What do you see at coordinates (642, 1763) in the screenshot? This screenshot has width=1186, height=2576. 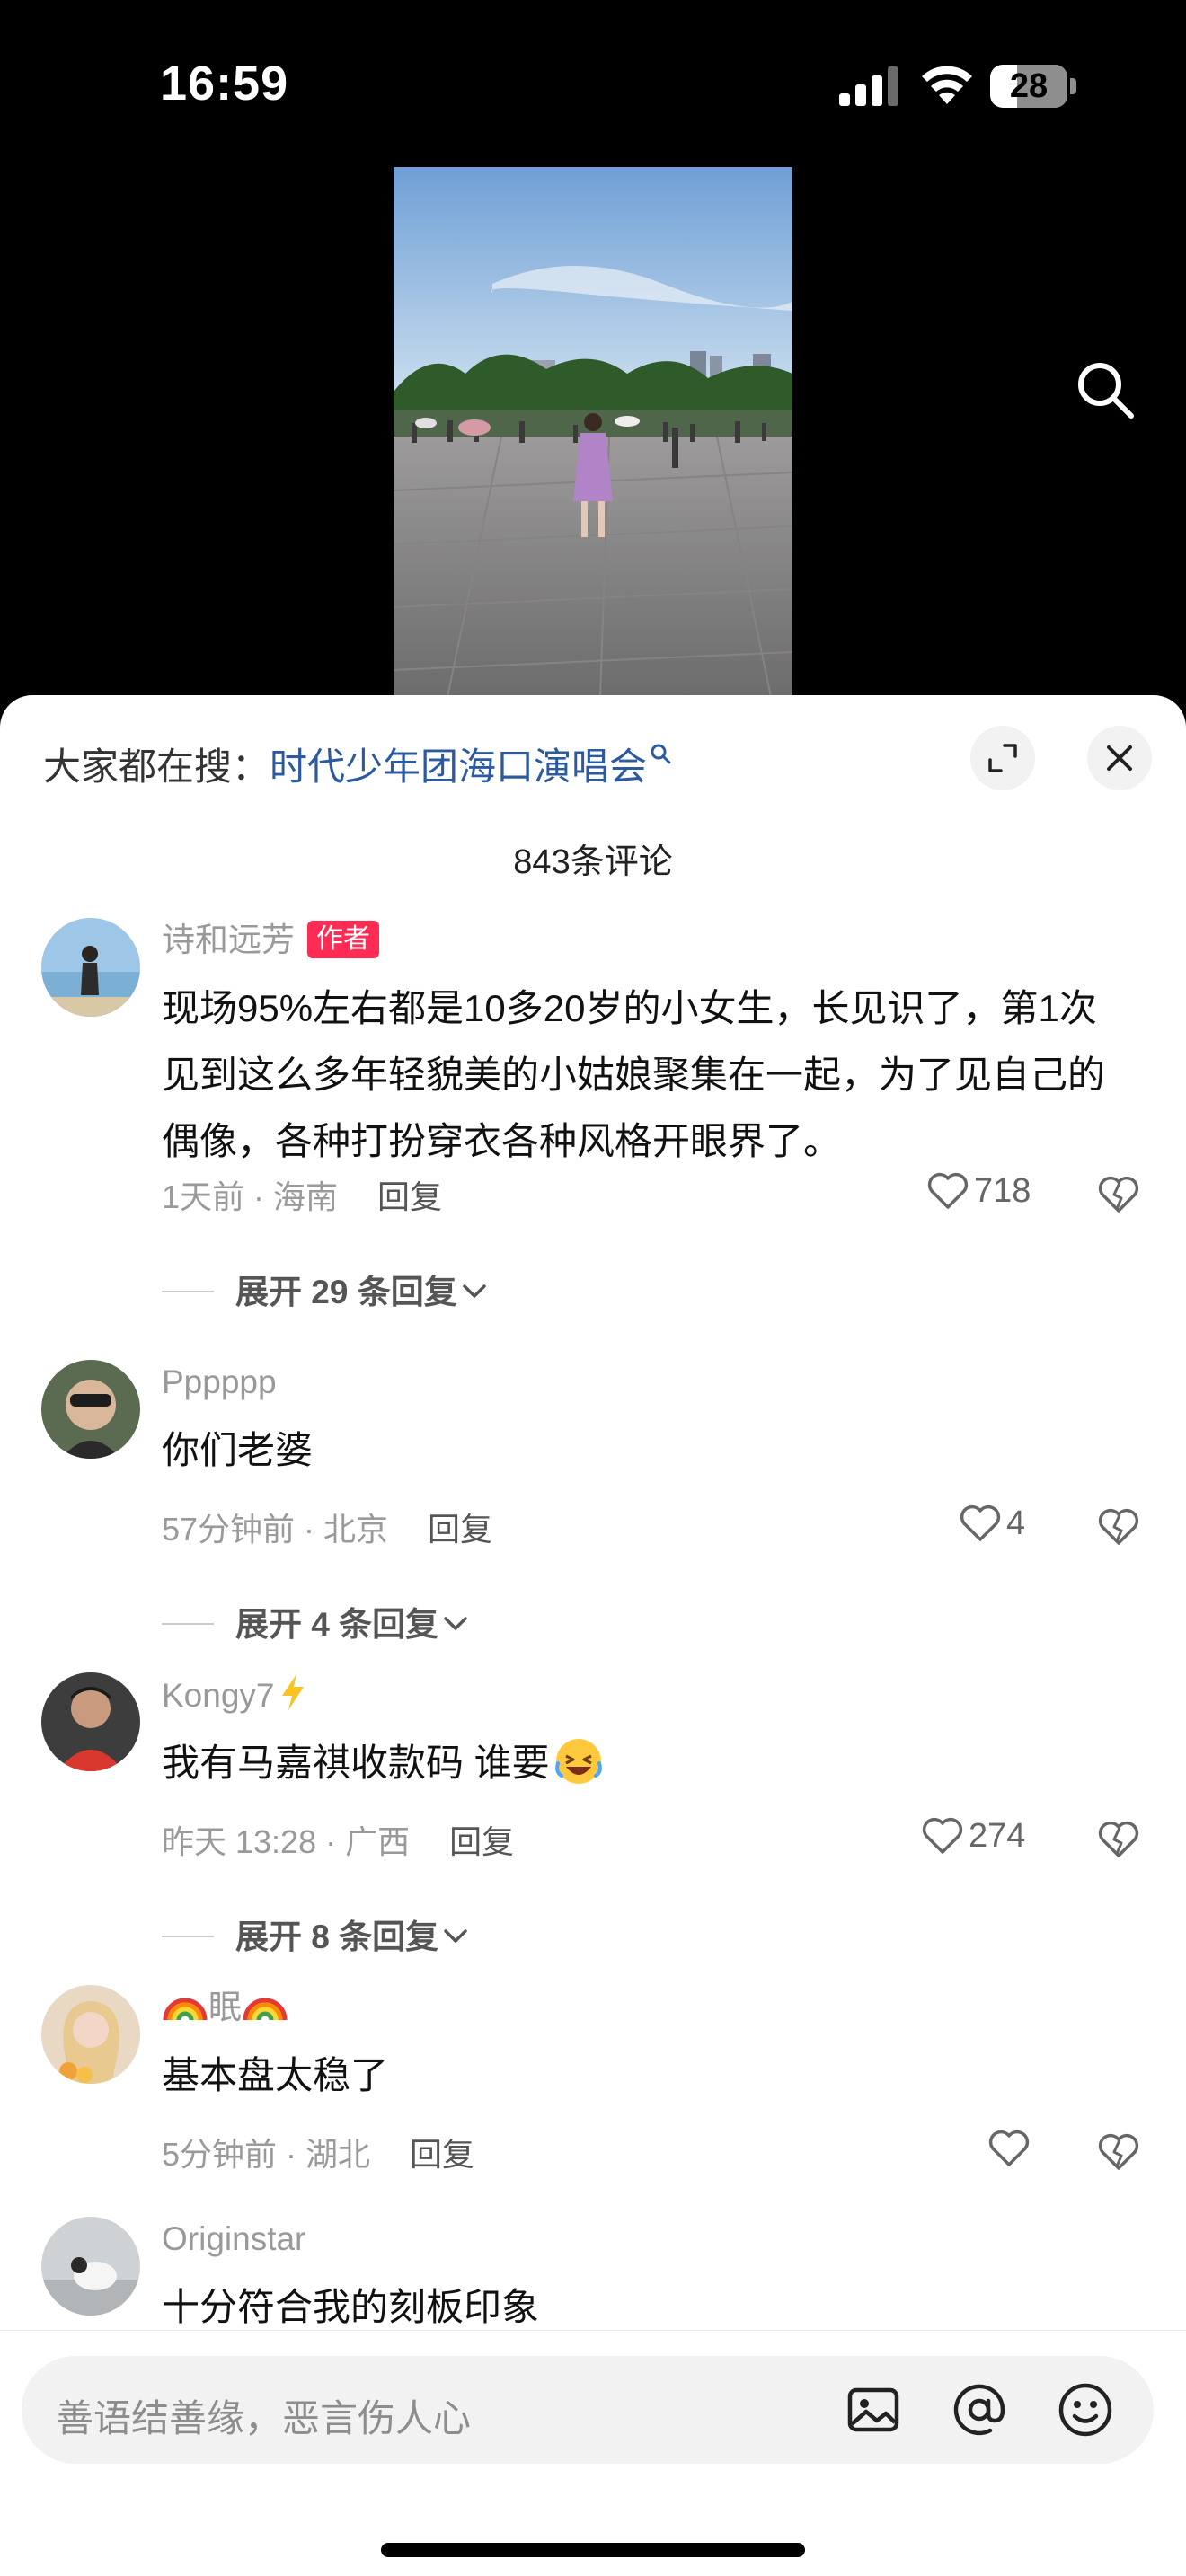 I see `comment-text: 我有马嘉祺收款码 谁要` at bounding box center [642, 1763].